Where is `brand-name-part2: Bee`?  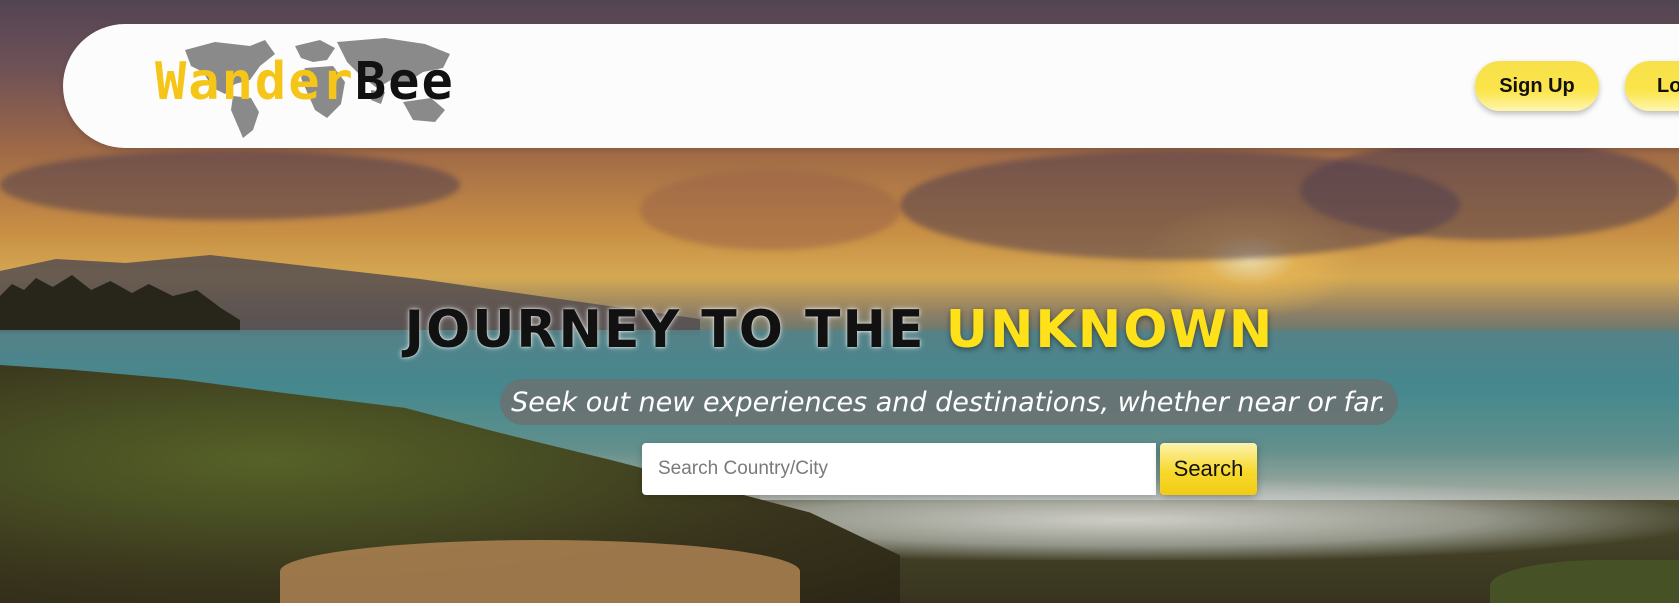 brand-name-part2: Bee is located at coordinates (404, 82).